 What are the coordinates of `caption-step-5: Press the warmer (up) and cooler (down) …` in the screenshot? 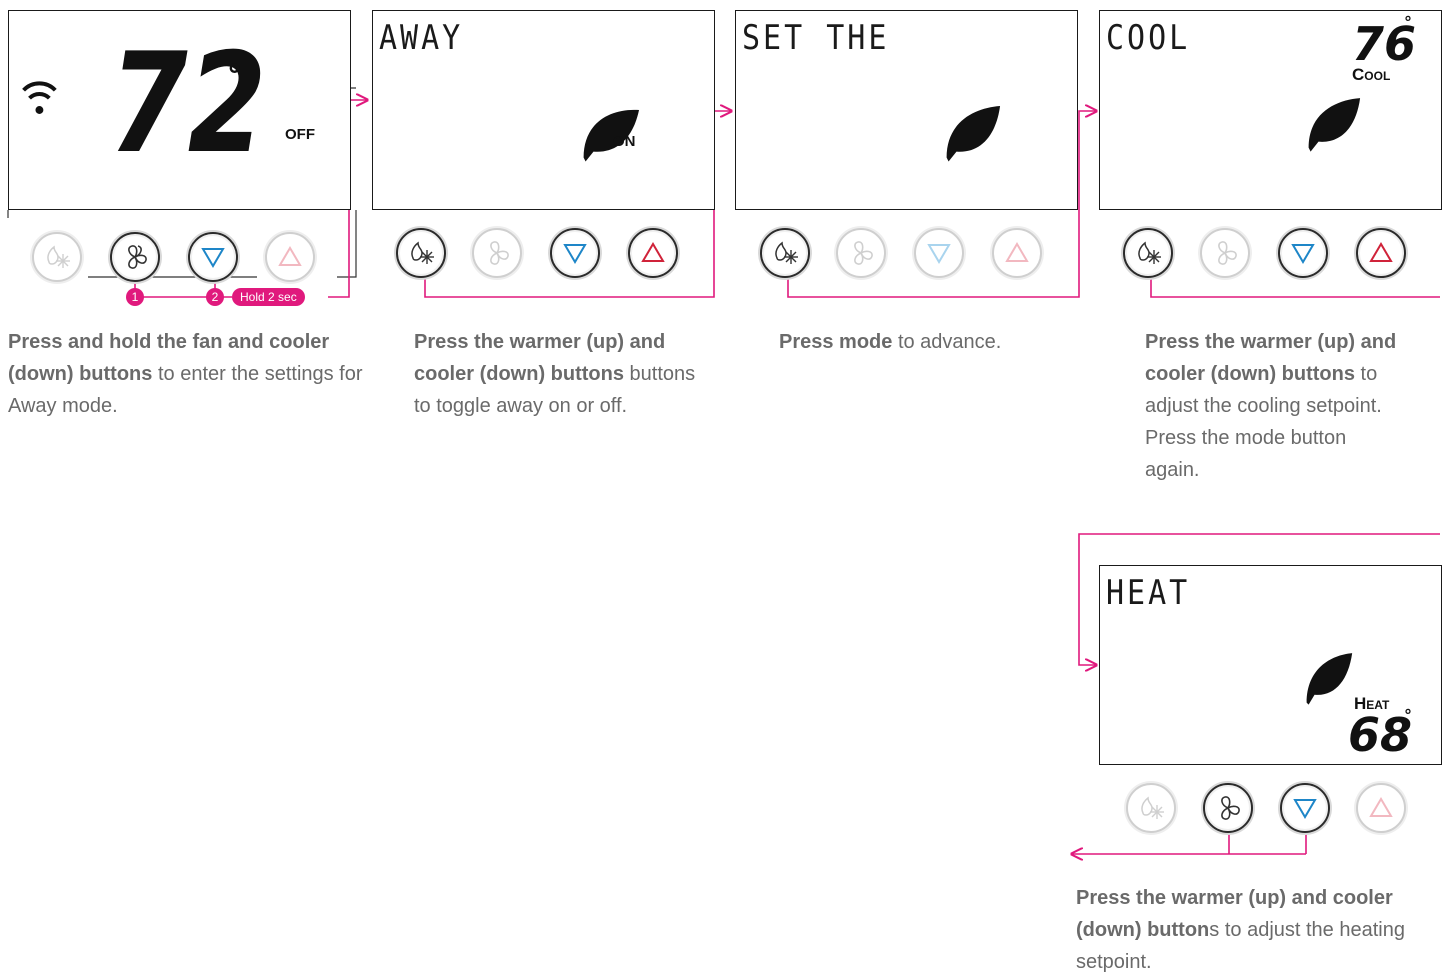 It's located at (1257, 930).